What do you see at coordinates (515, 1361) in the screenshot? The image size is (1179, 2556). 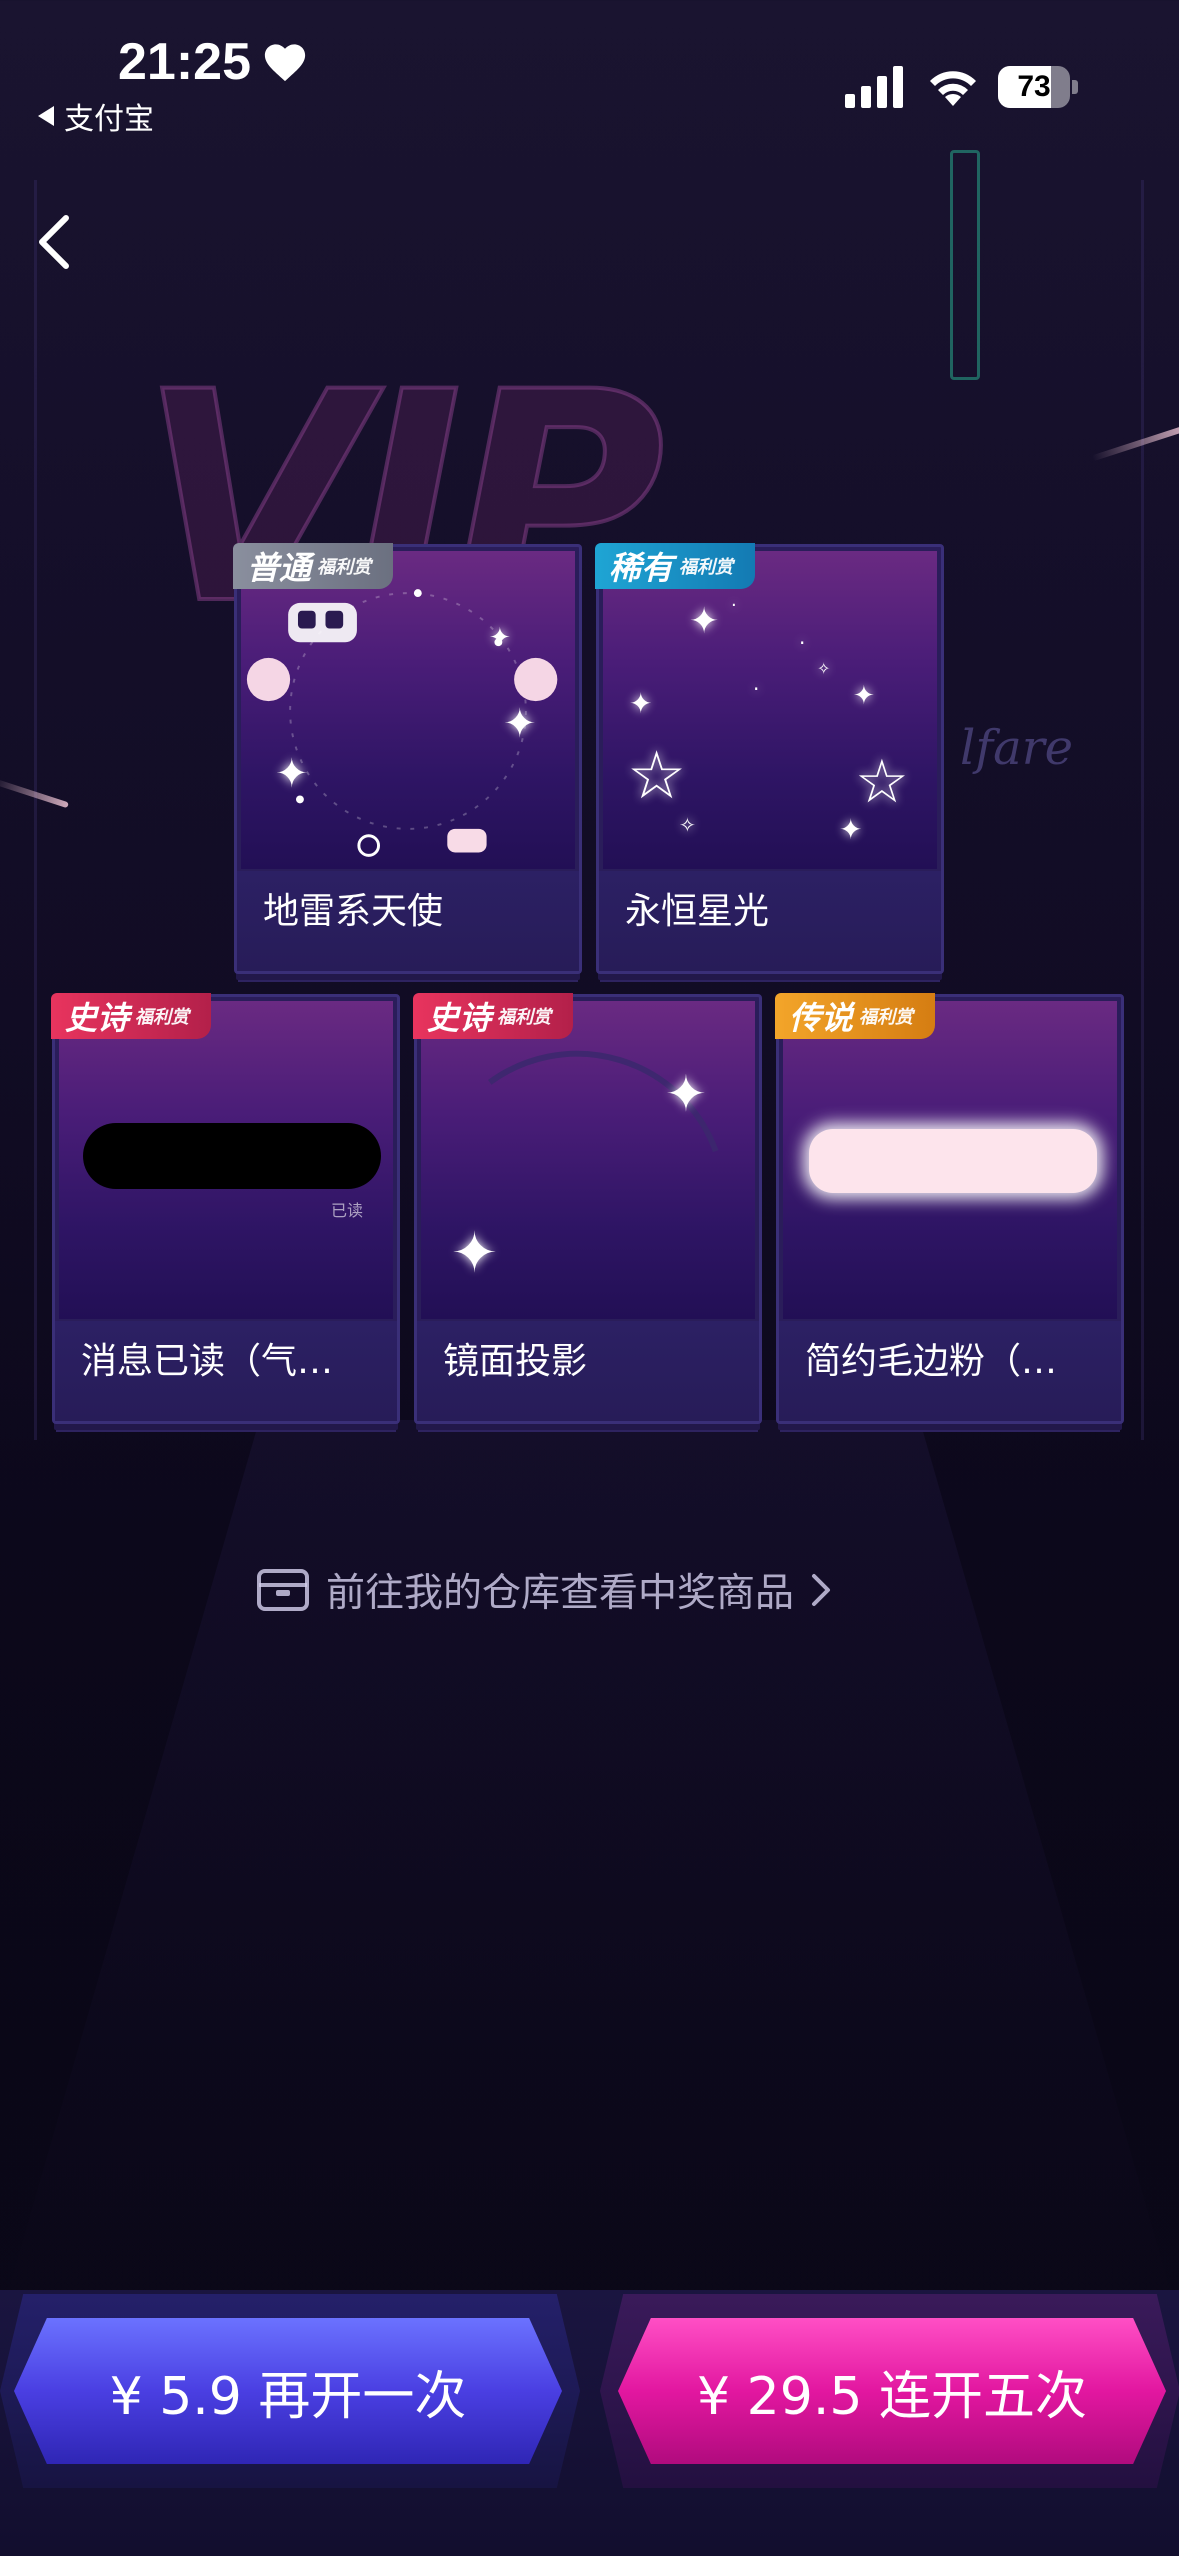 I see `card-label: 镜面投影` at bounding box center [515, 1361].